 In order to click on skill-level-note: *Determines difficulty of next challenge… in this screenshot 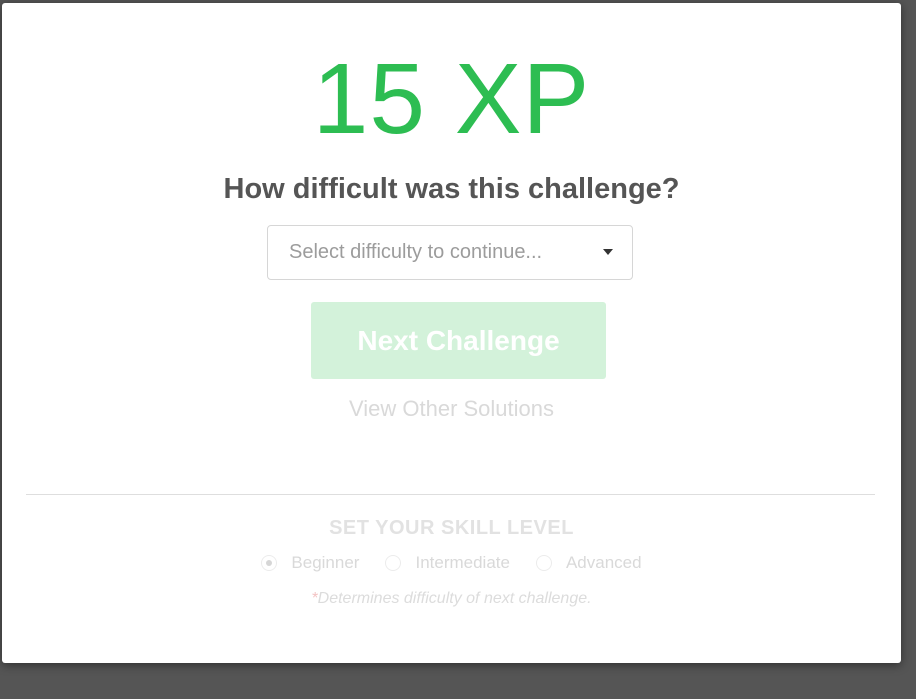, I will do `click(451, 599)`.